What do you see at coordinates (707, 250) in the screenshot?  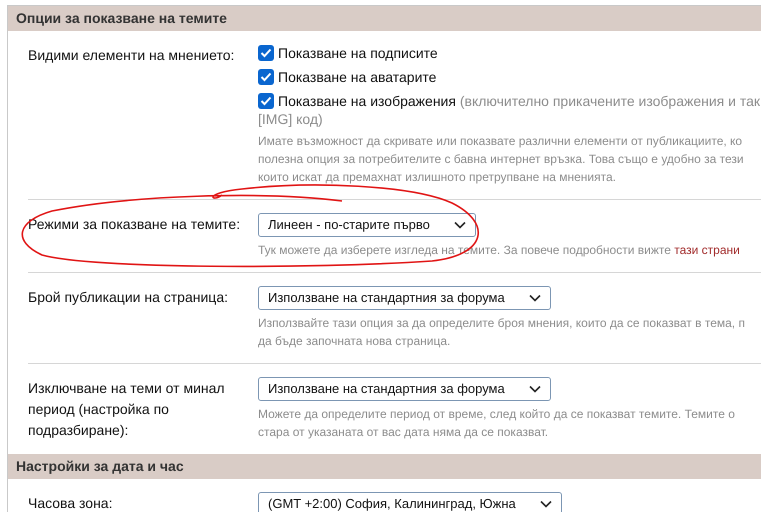 I see `page-link: тази страни` at bounding box center [707, 250].